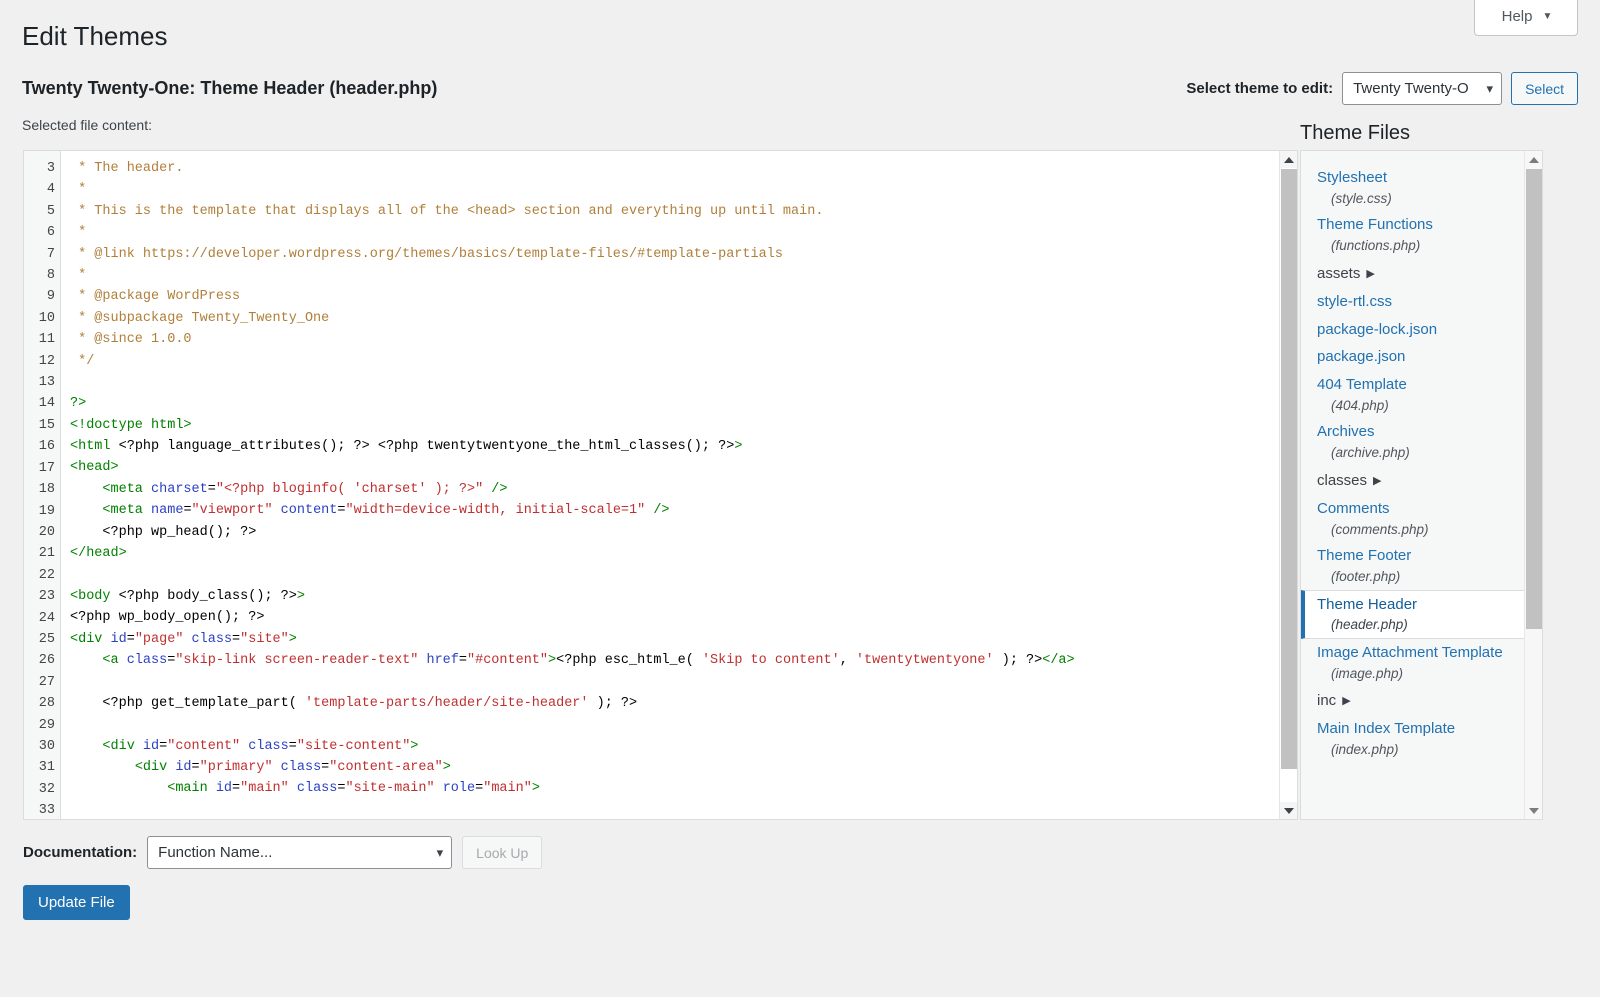 Image resolution: width=1600 pixels, height=997 pixels. What do you see at coordinates (80, 852) in the screenshot?
I see `documentation-label: Documentation:` at bounding box center [80, 852].